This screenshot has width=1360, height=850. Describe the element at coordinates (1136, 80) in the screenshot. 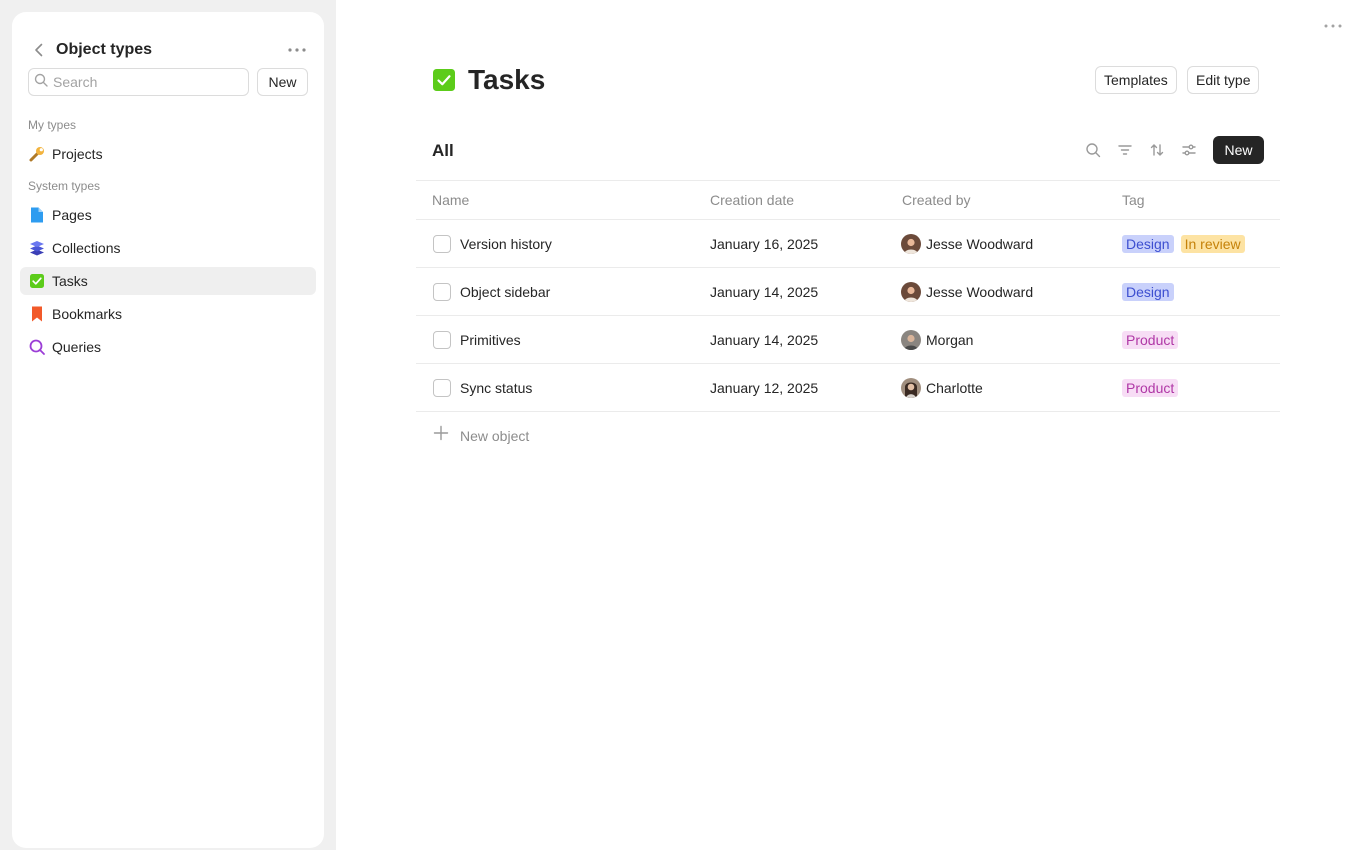

I see `templates-button: Templates` at that location.